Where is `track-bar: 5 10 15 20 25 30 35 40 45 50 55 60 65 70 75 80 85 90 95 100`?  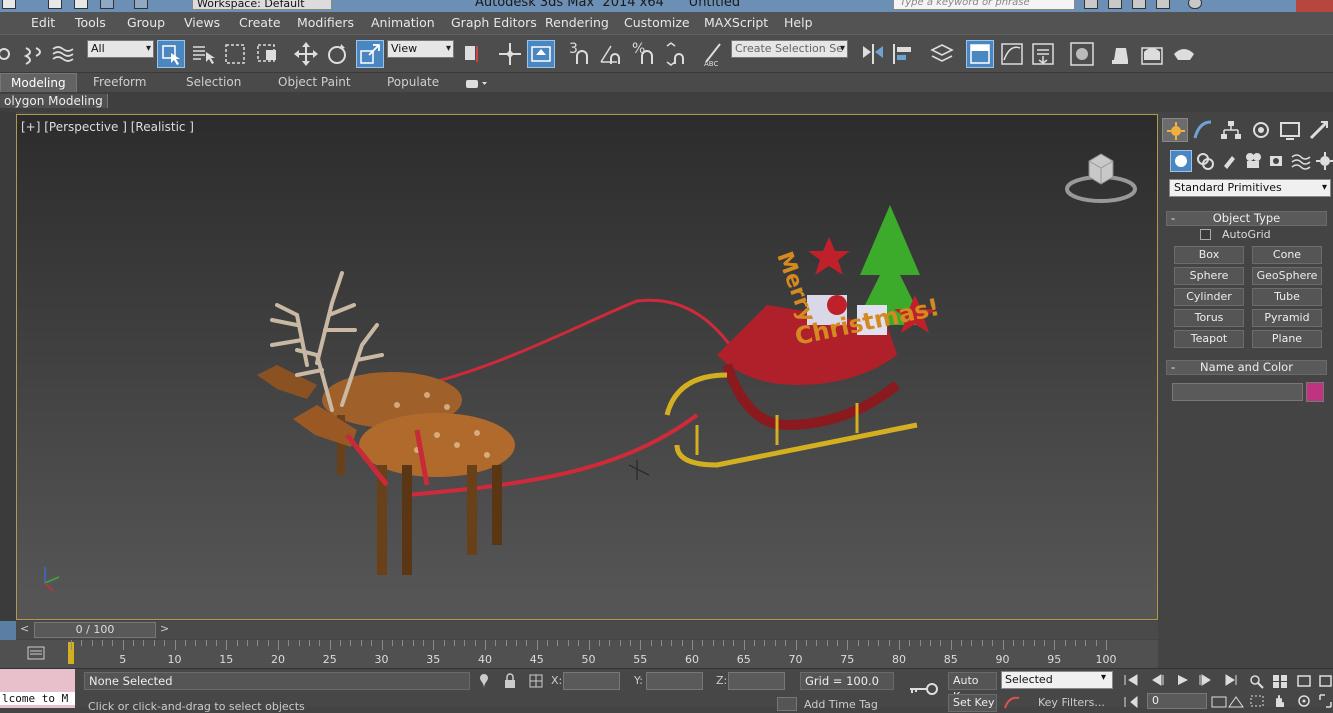 track-bar: 5 10 15 20 25 30 35 40 45 50 55 60 65 70 75 80 85 90 95 100 is located at coordinates (579, 654).